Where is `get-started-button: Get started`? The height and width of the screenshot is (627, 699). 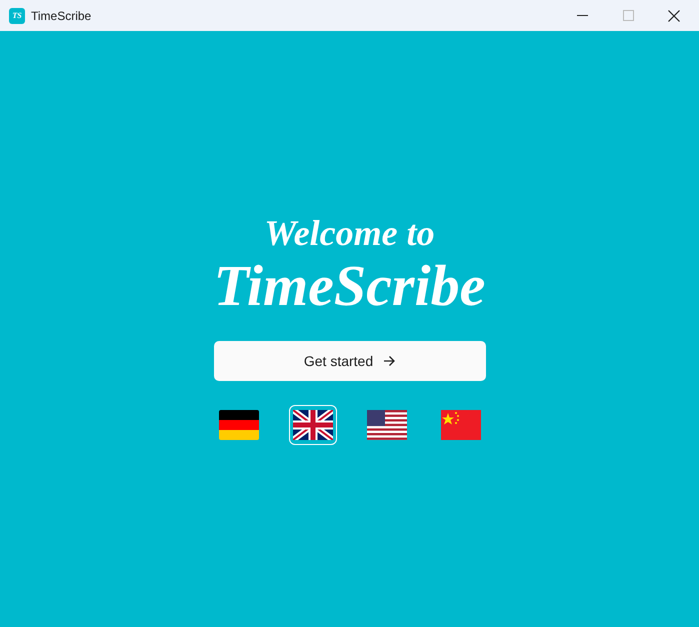
get-started-button: Get started is located at coordinates (350, 361).